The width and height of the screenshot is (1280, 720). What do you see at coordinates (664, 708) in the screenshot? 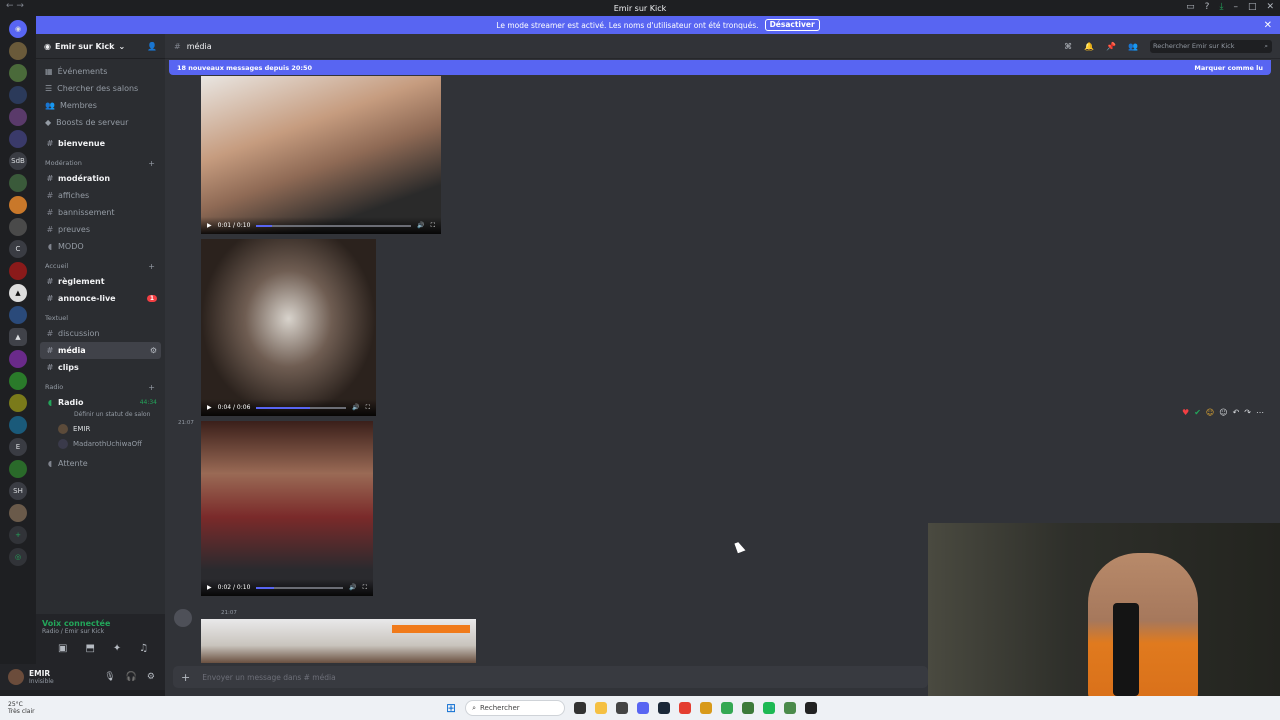
I see `steam-icon` at bounding box center [664, 708].